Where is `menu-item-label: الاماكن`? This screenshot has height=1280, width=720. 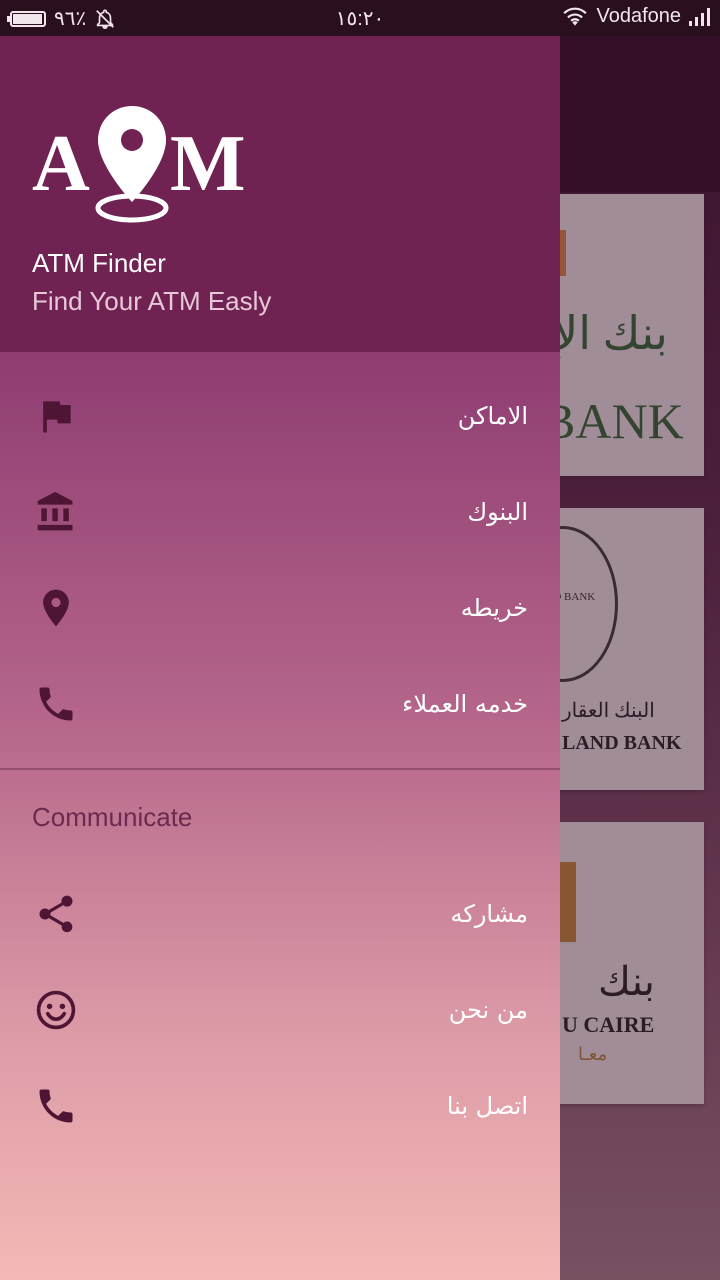 menu-item-label: الاماكن is located at coordinates (492, 416).